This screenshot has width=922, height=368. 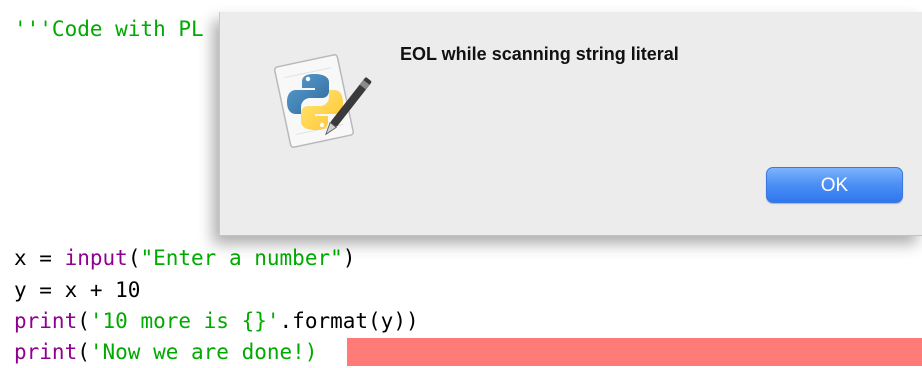 I want to click on code-text: y = x + 10, so click(x=77, y=290).